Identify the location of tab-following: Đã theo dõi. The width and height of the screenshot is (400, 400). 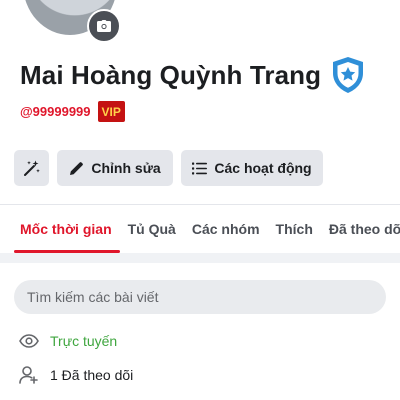
(360, 229).